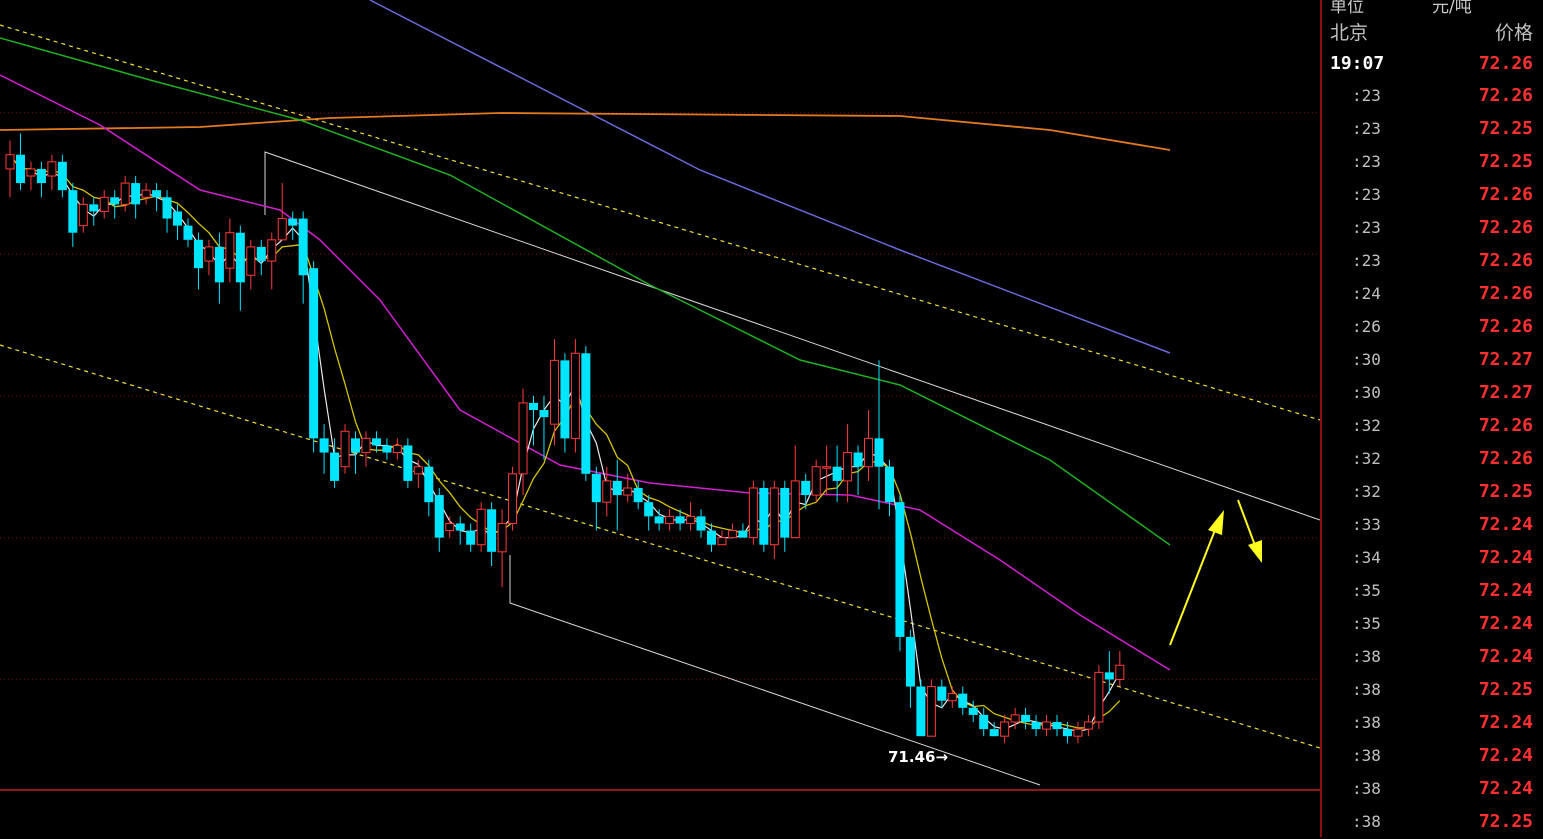 This screenshot has width=1543, height=839. Describe the element at coordinates (1366, 293) in the screenshot. I see `ticker-time: :24` at that location.